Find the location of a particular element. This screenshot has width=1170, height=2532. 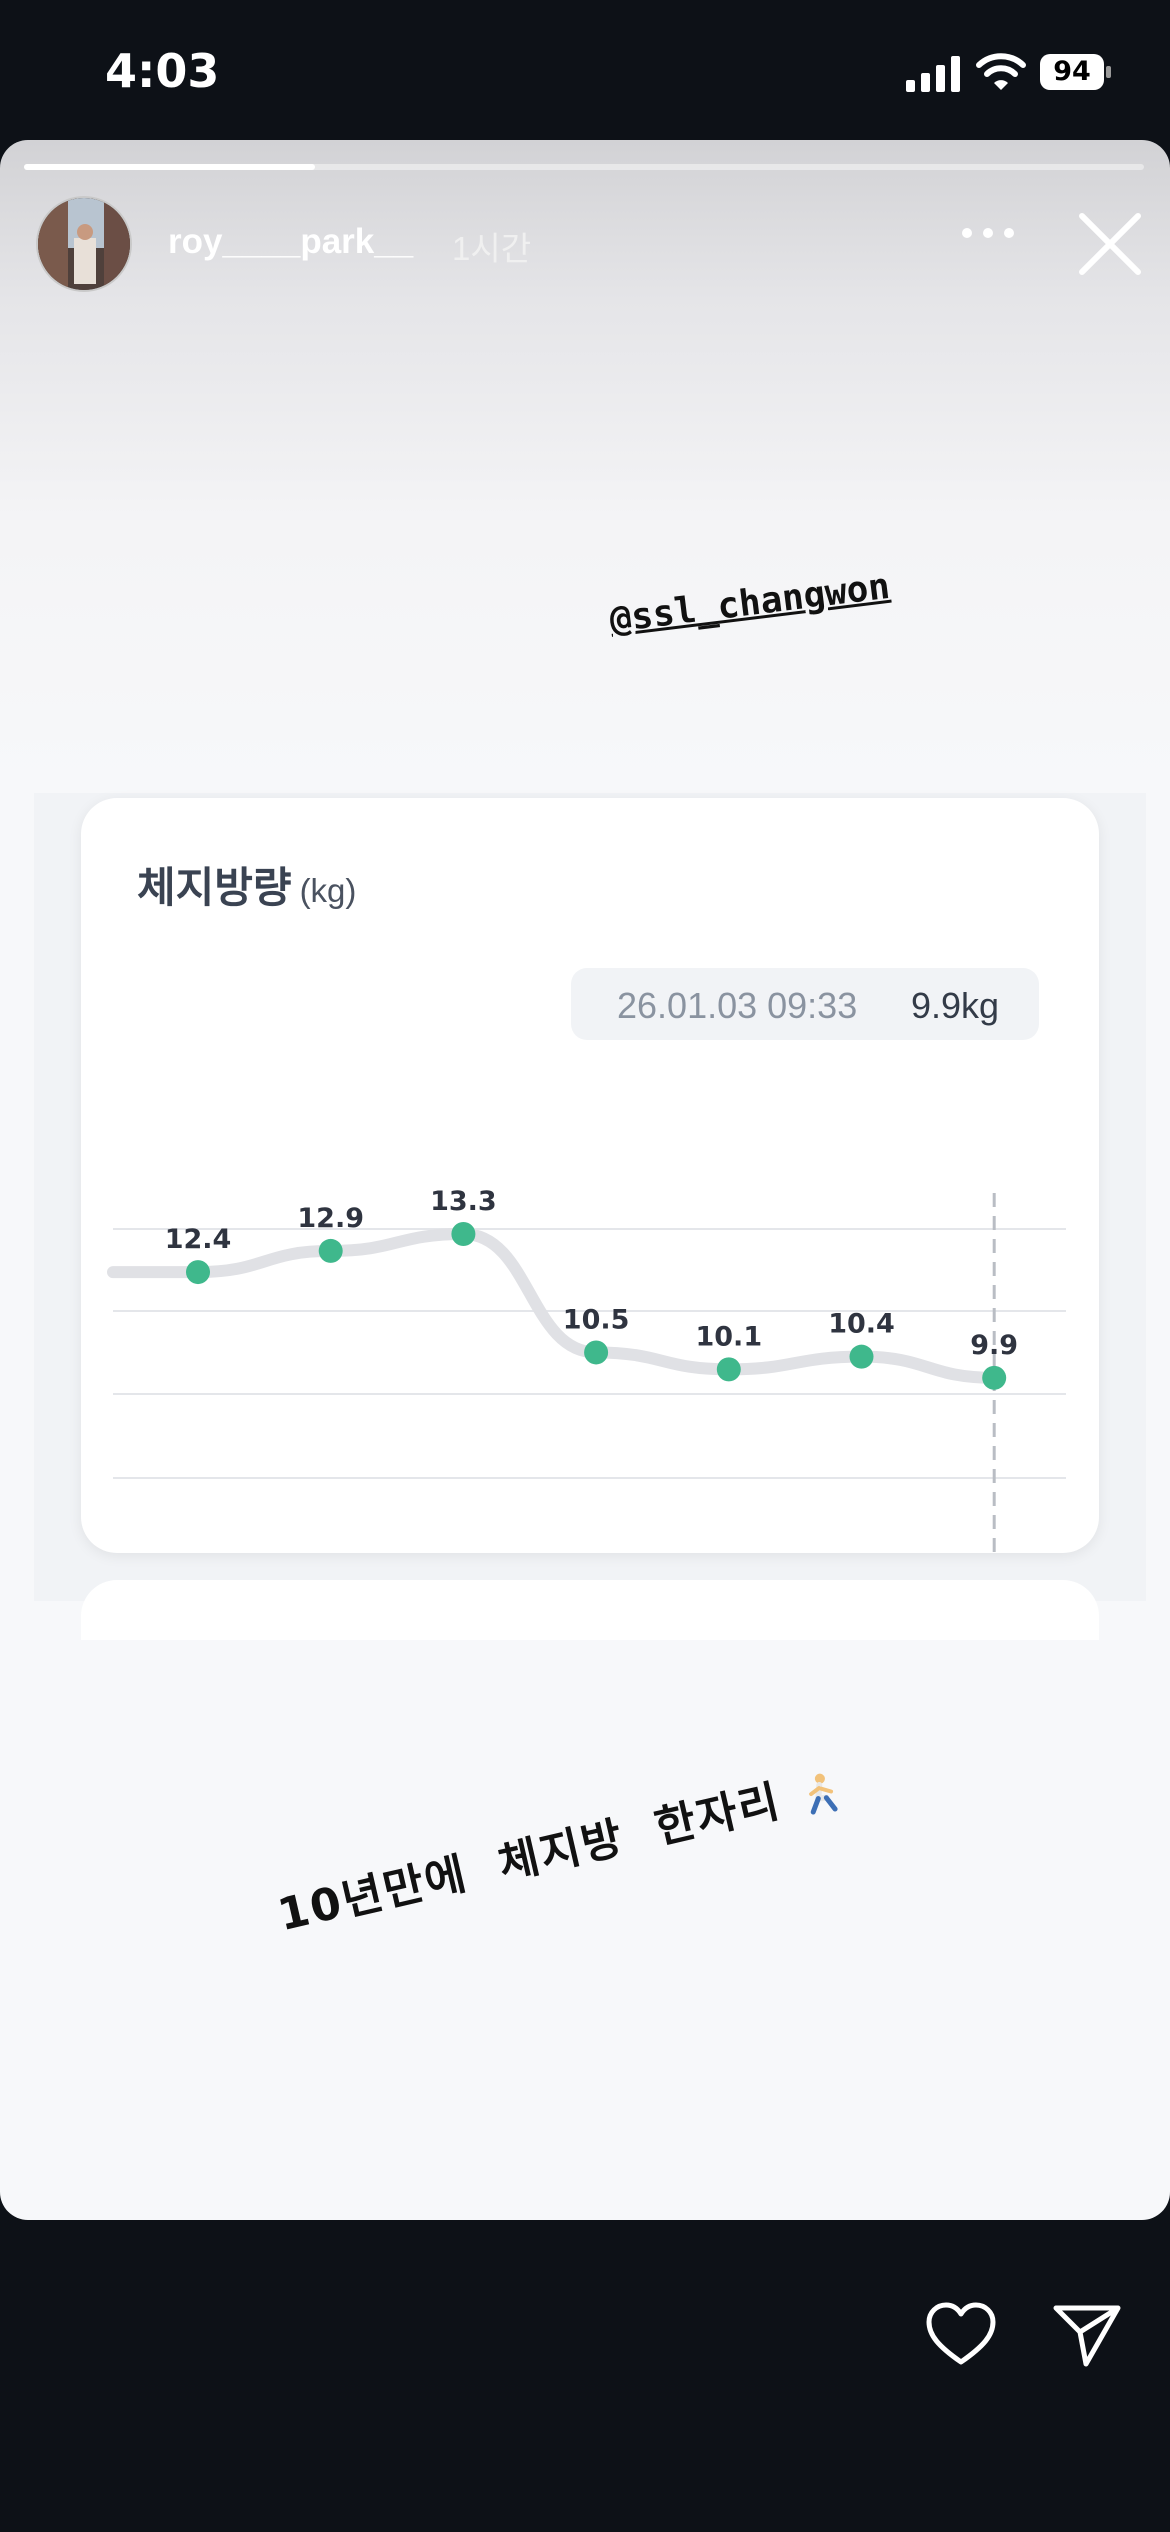

more-options-icon is located at coordinates (988, 233).